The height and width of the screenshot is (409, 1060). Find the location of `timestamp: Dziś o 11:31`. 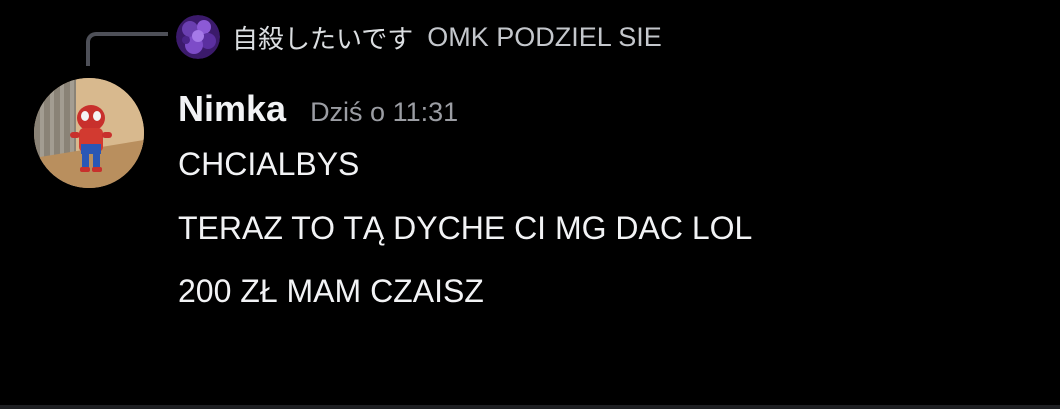

timestamp: Dziś o 11:31 is located at coordinates (384, 112).